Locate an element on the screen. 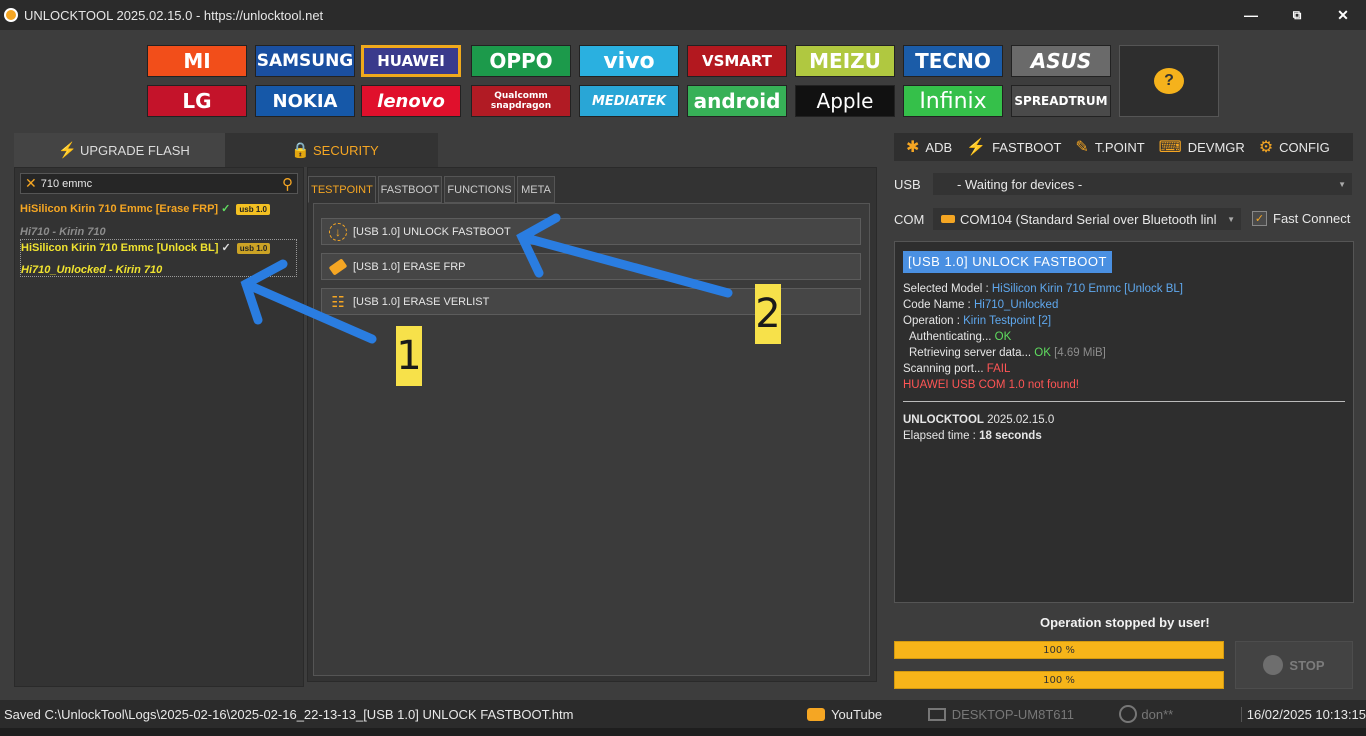  eraser-icon is located at coordinates (338, 267).